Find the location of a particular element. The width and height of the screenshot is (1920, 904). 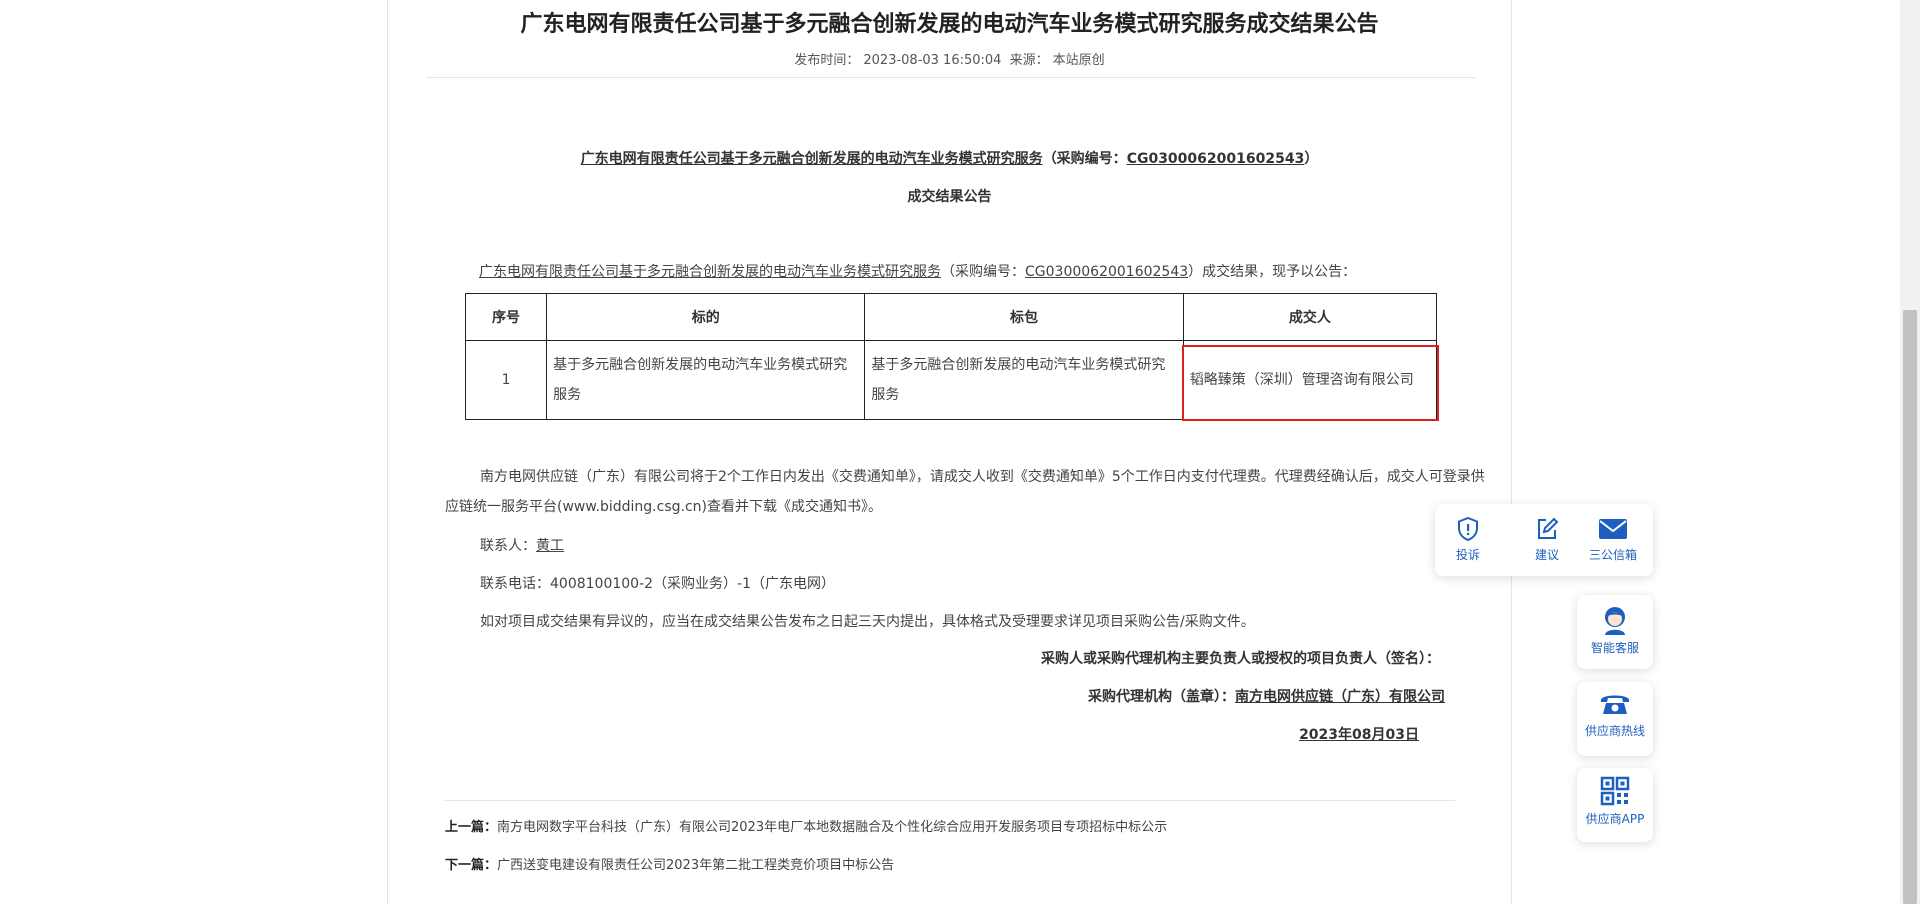

cell-subject: 基于多元融合创新发展的电动汽车业务模式研究服务 is located at coordinates (706, 380).